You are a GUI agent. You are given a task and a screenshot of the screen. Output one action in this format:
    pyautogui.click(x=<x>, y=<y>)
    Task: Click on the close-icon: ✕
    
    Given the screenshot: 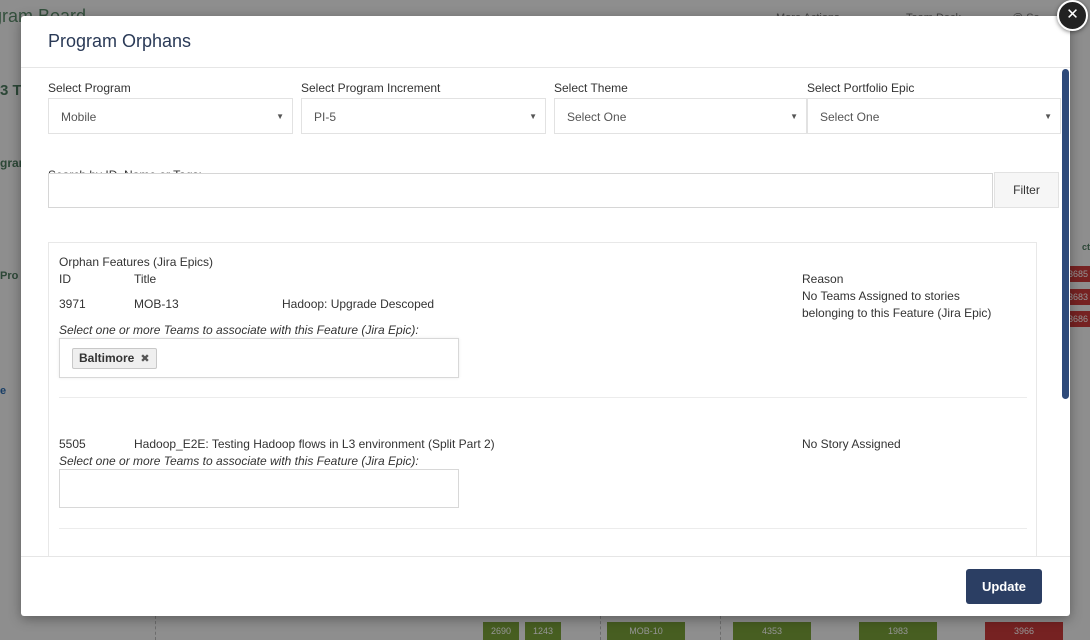 What is the action you would take?
    pyautogui.click(x=1072, y=15)
    